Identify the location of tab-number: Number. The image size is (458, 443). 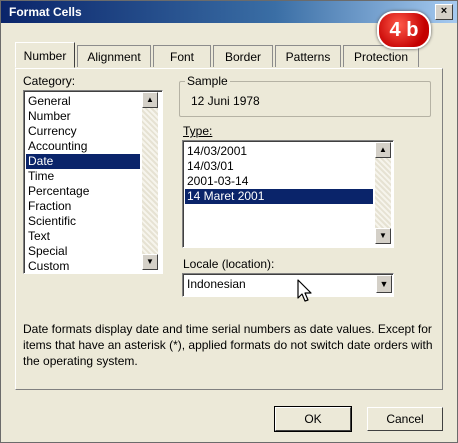
(45, 55).